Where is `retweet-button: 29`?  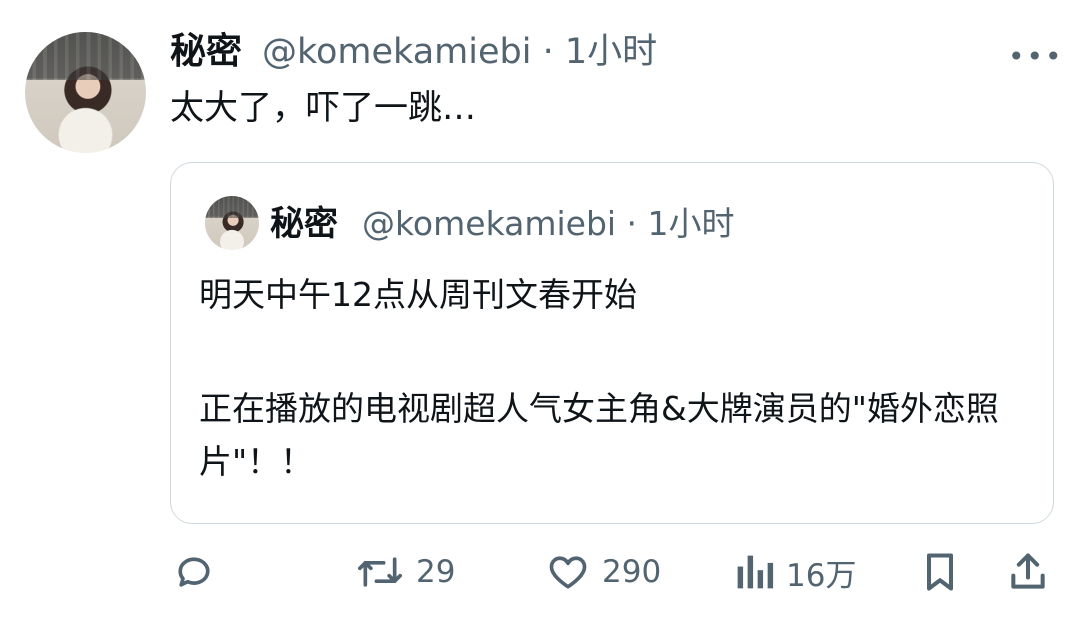
retweet-button: 29 is located at coordinates (405, 572).